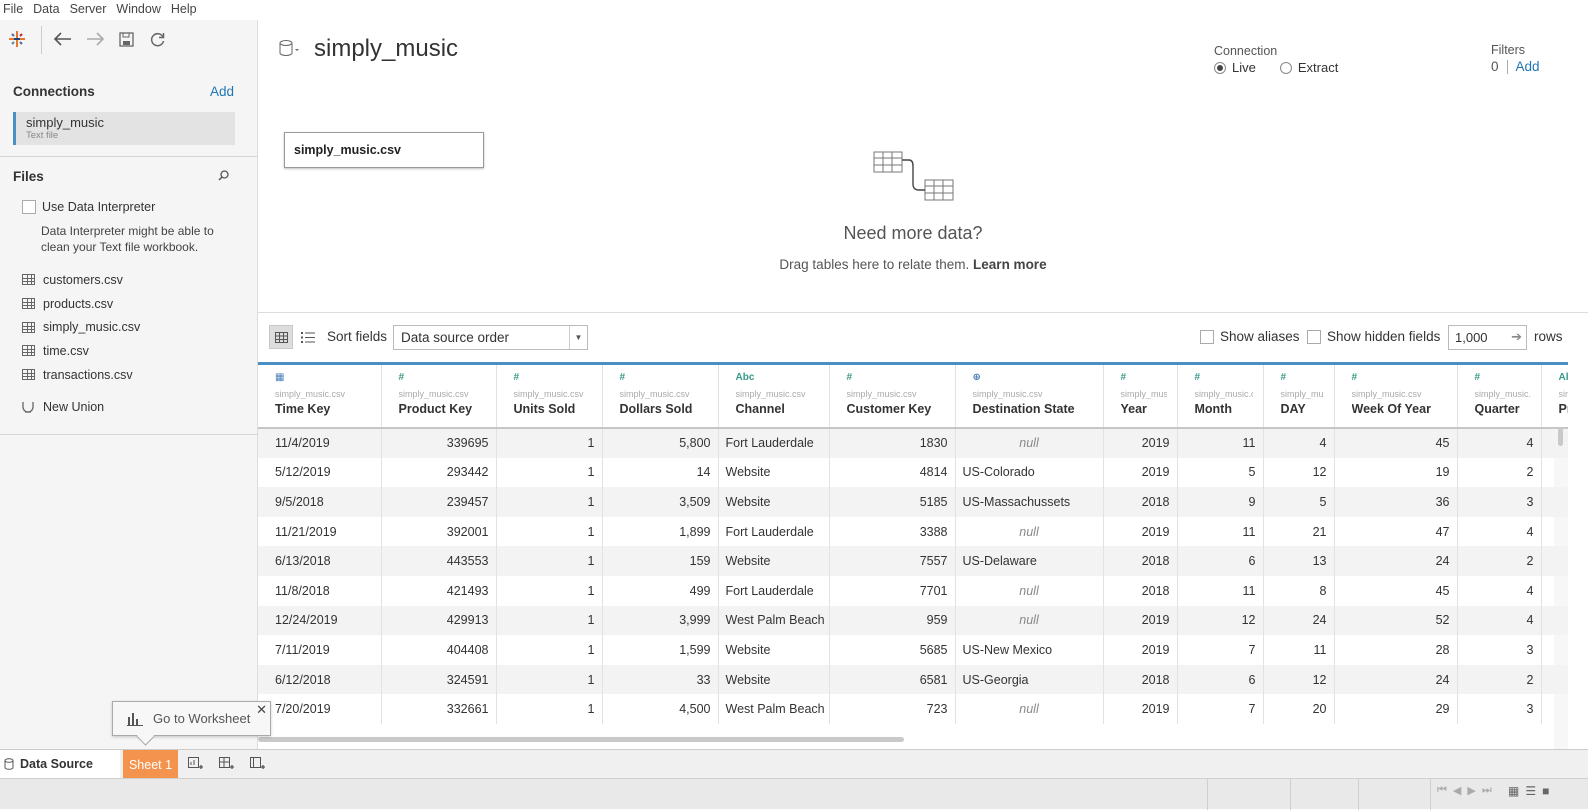 This screenshot has width=1588, height=810. What do you see at coordinates (81, 351) in the screenshot?
I see `file-item: time.csv` at bounding box center [81, 351].